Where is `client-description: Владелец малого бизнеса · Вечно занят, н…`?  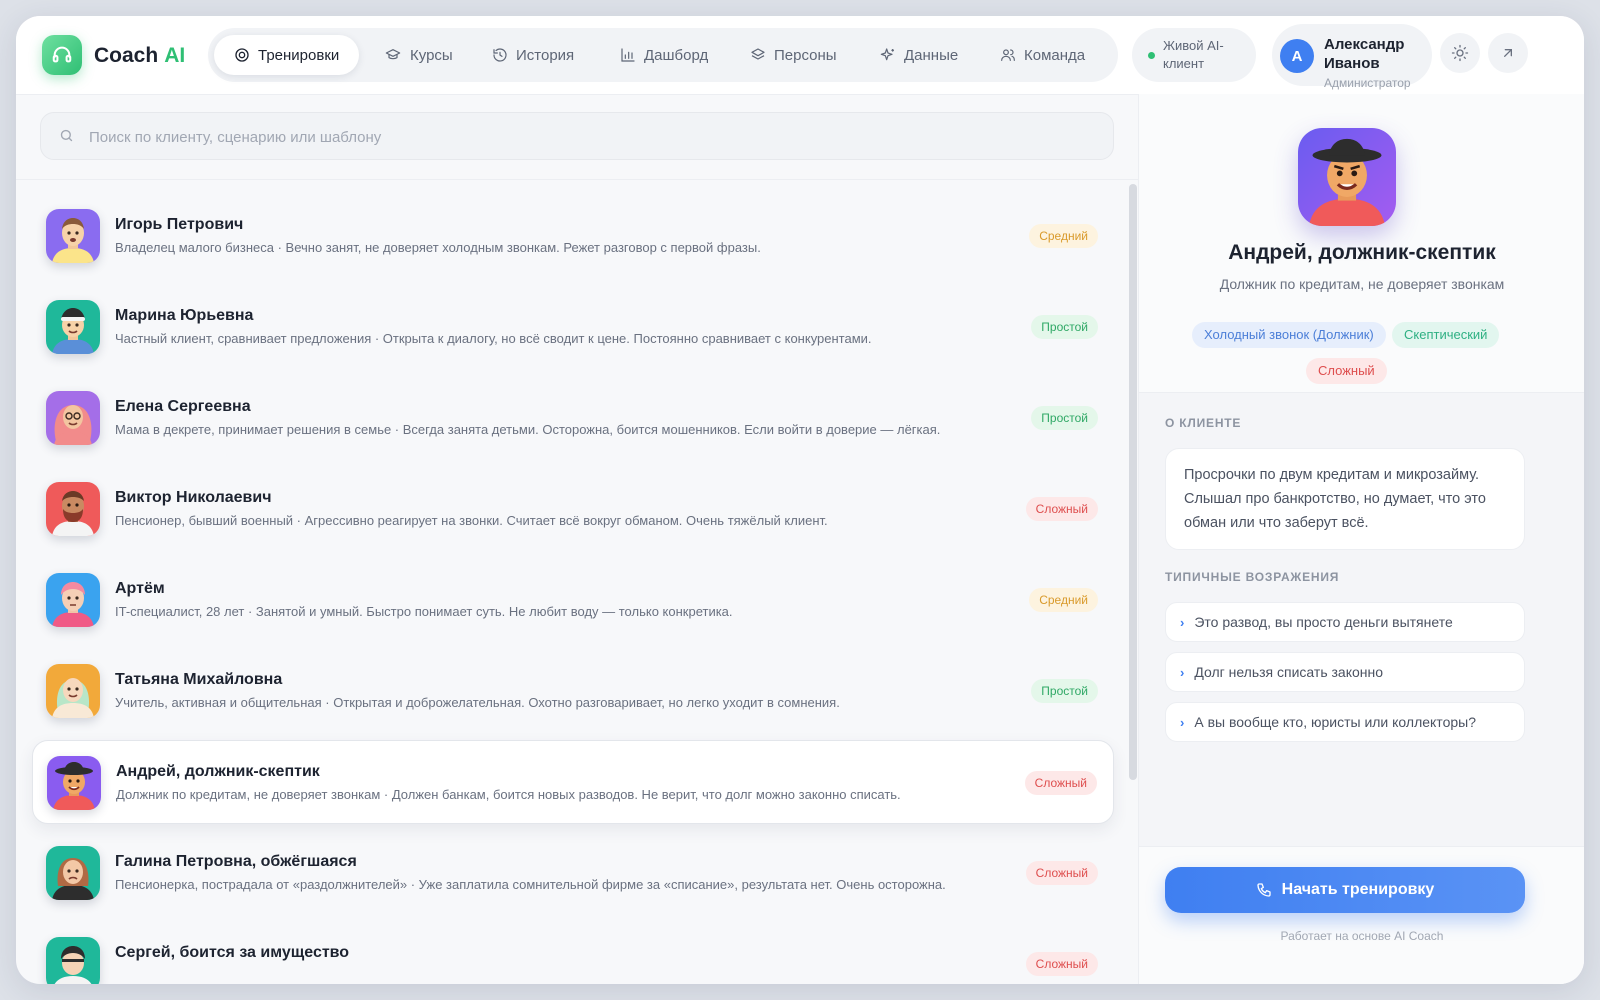 client-description: Владелец малого бизнеса · Вечно занят, н… is located at coordinates (438, 247).